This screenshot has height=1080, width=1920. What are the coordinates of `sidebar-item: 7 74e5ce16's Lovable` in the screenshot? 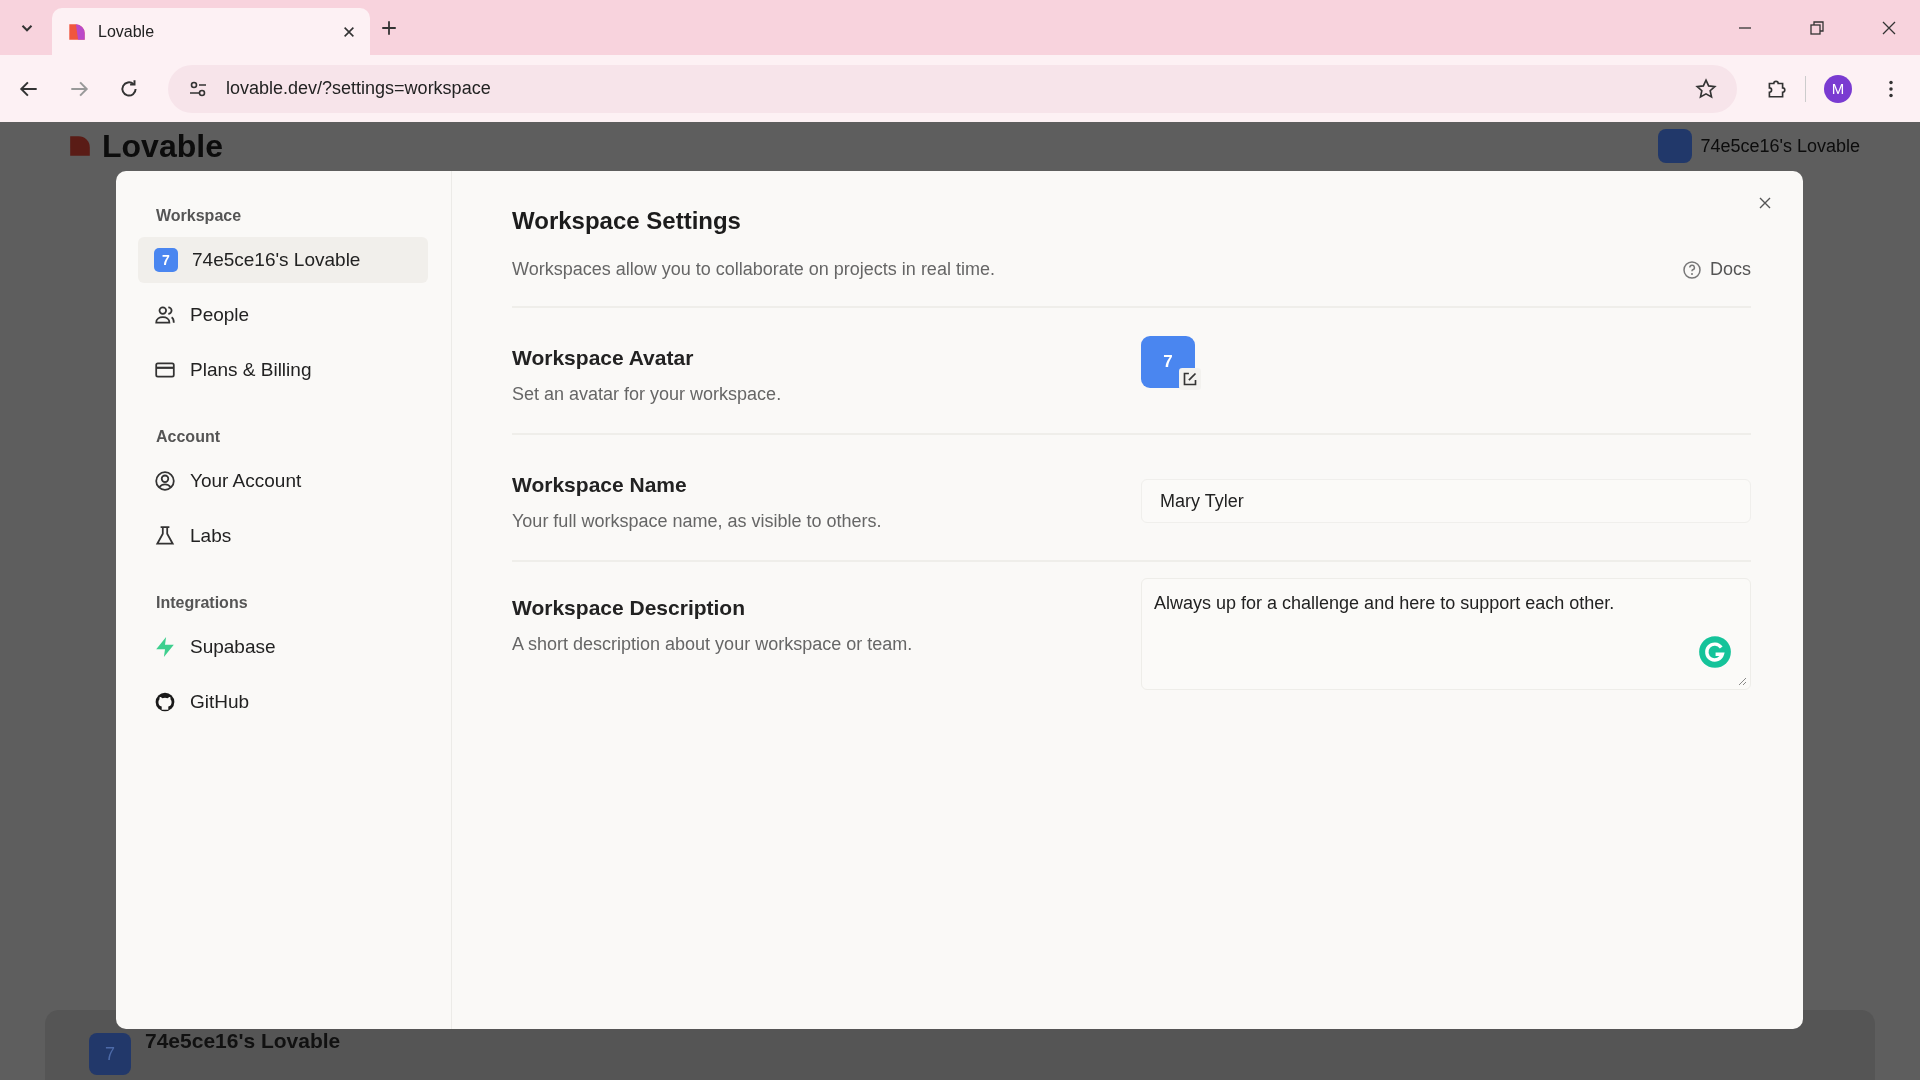 It's located at (283, 260).